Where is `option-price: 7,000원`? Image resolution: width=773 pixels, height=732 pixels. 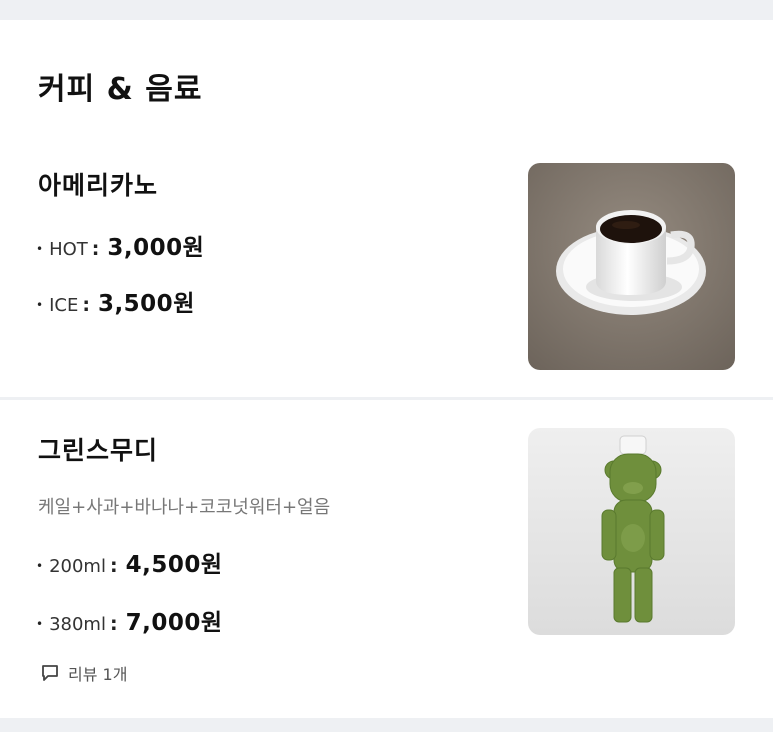
option-price: 7,000원 is located at coordinates (174, 623).